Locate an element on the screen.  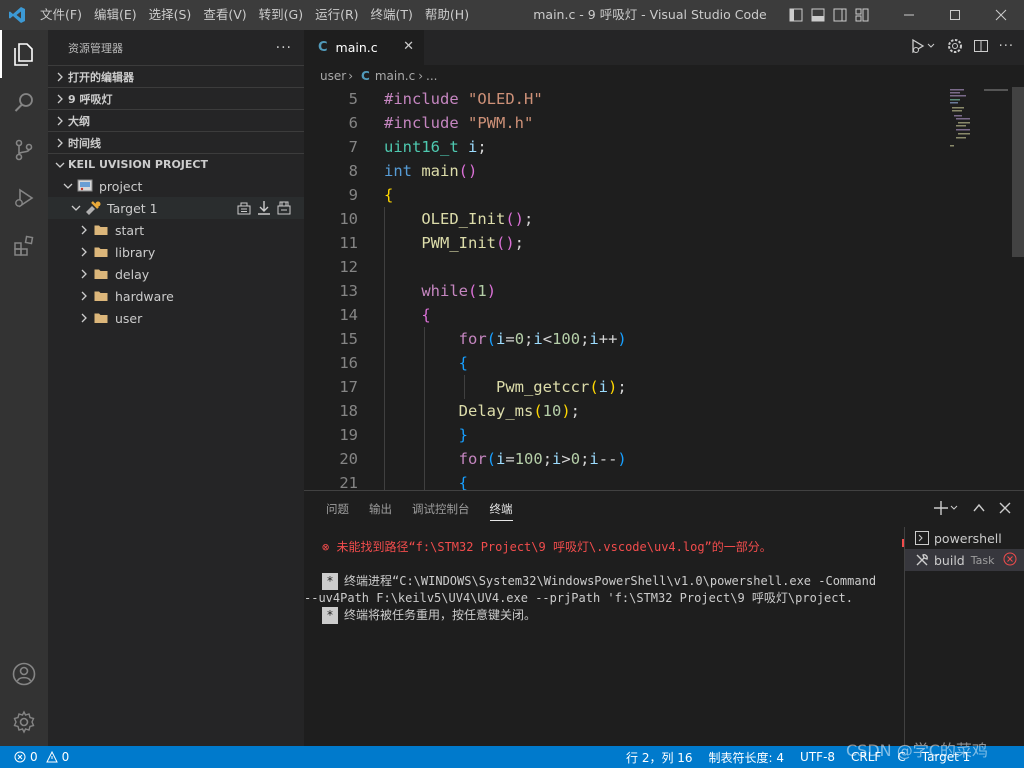
settings-gear-icon is located at coordinates (24, 722).